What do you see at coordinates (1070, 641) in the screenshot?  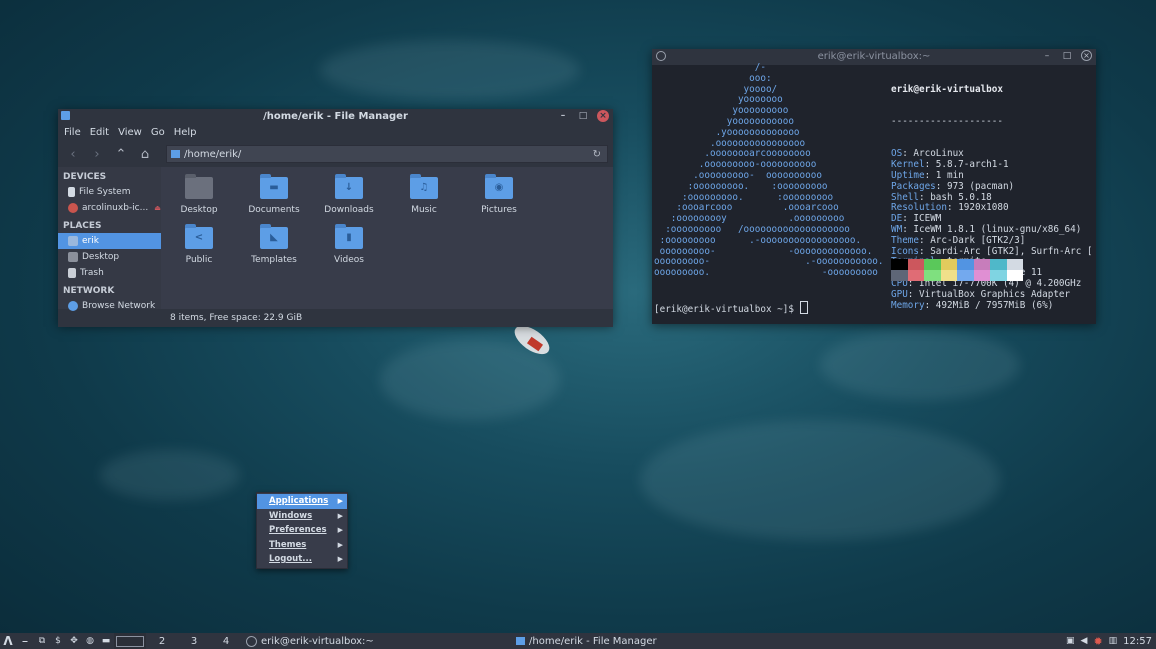 I see `display-icon: ▣` at bounding box center [1070, 641].